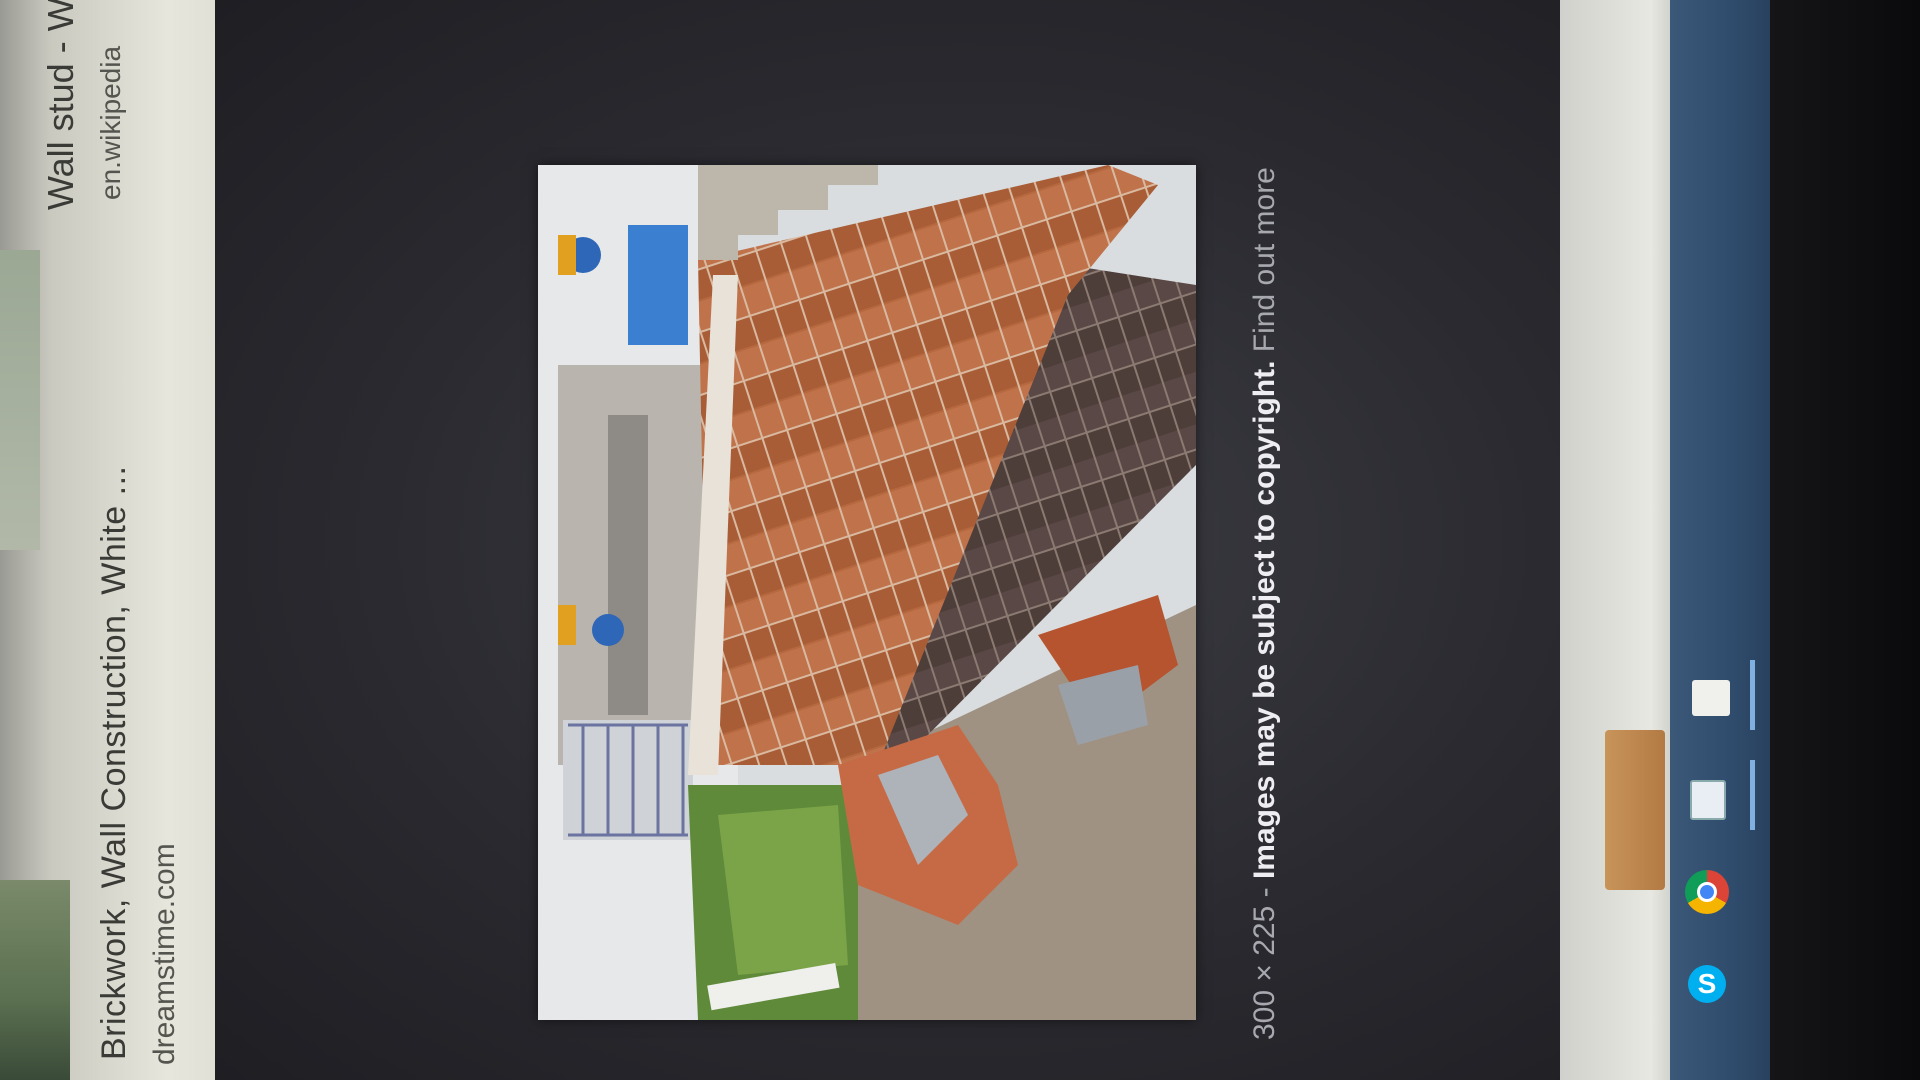  What do you see at coordinates (61, 105) in the screenshot?
I see `result-title: Wall stud - W` at bounding box center [61, 105].